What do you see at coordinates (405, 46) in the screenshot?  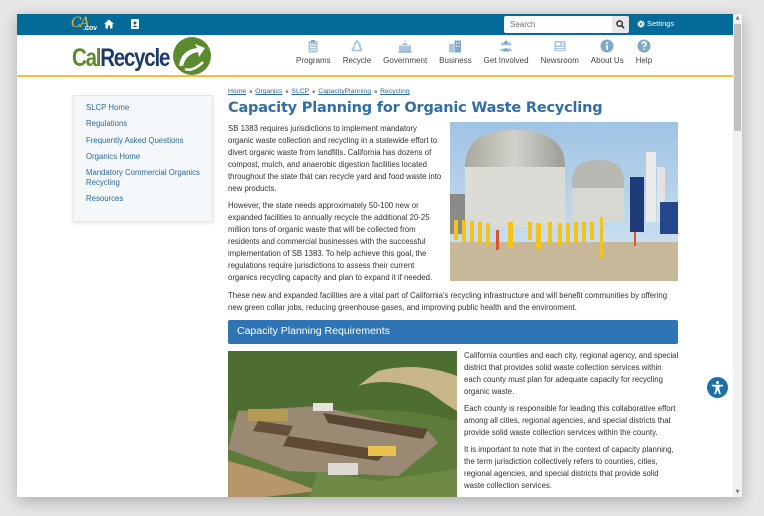 I see `capitol-icon` at bounding box center [405, 46].